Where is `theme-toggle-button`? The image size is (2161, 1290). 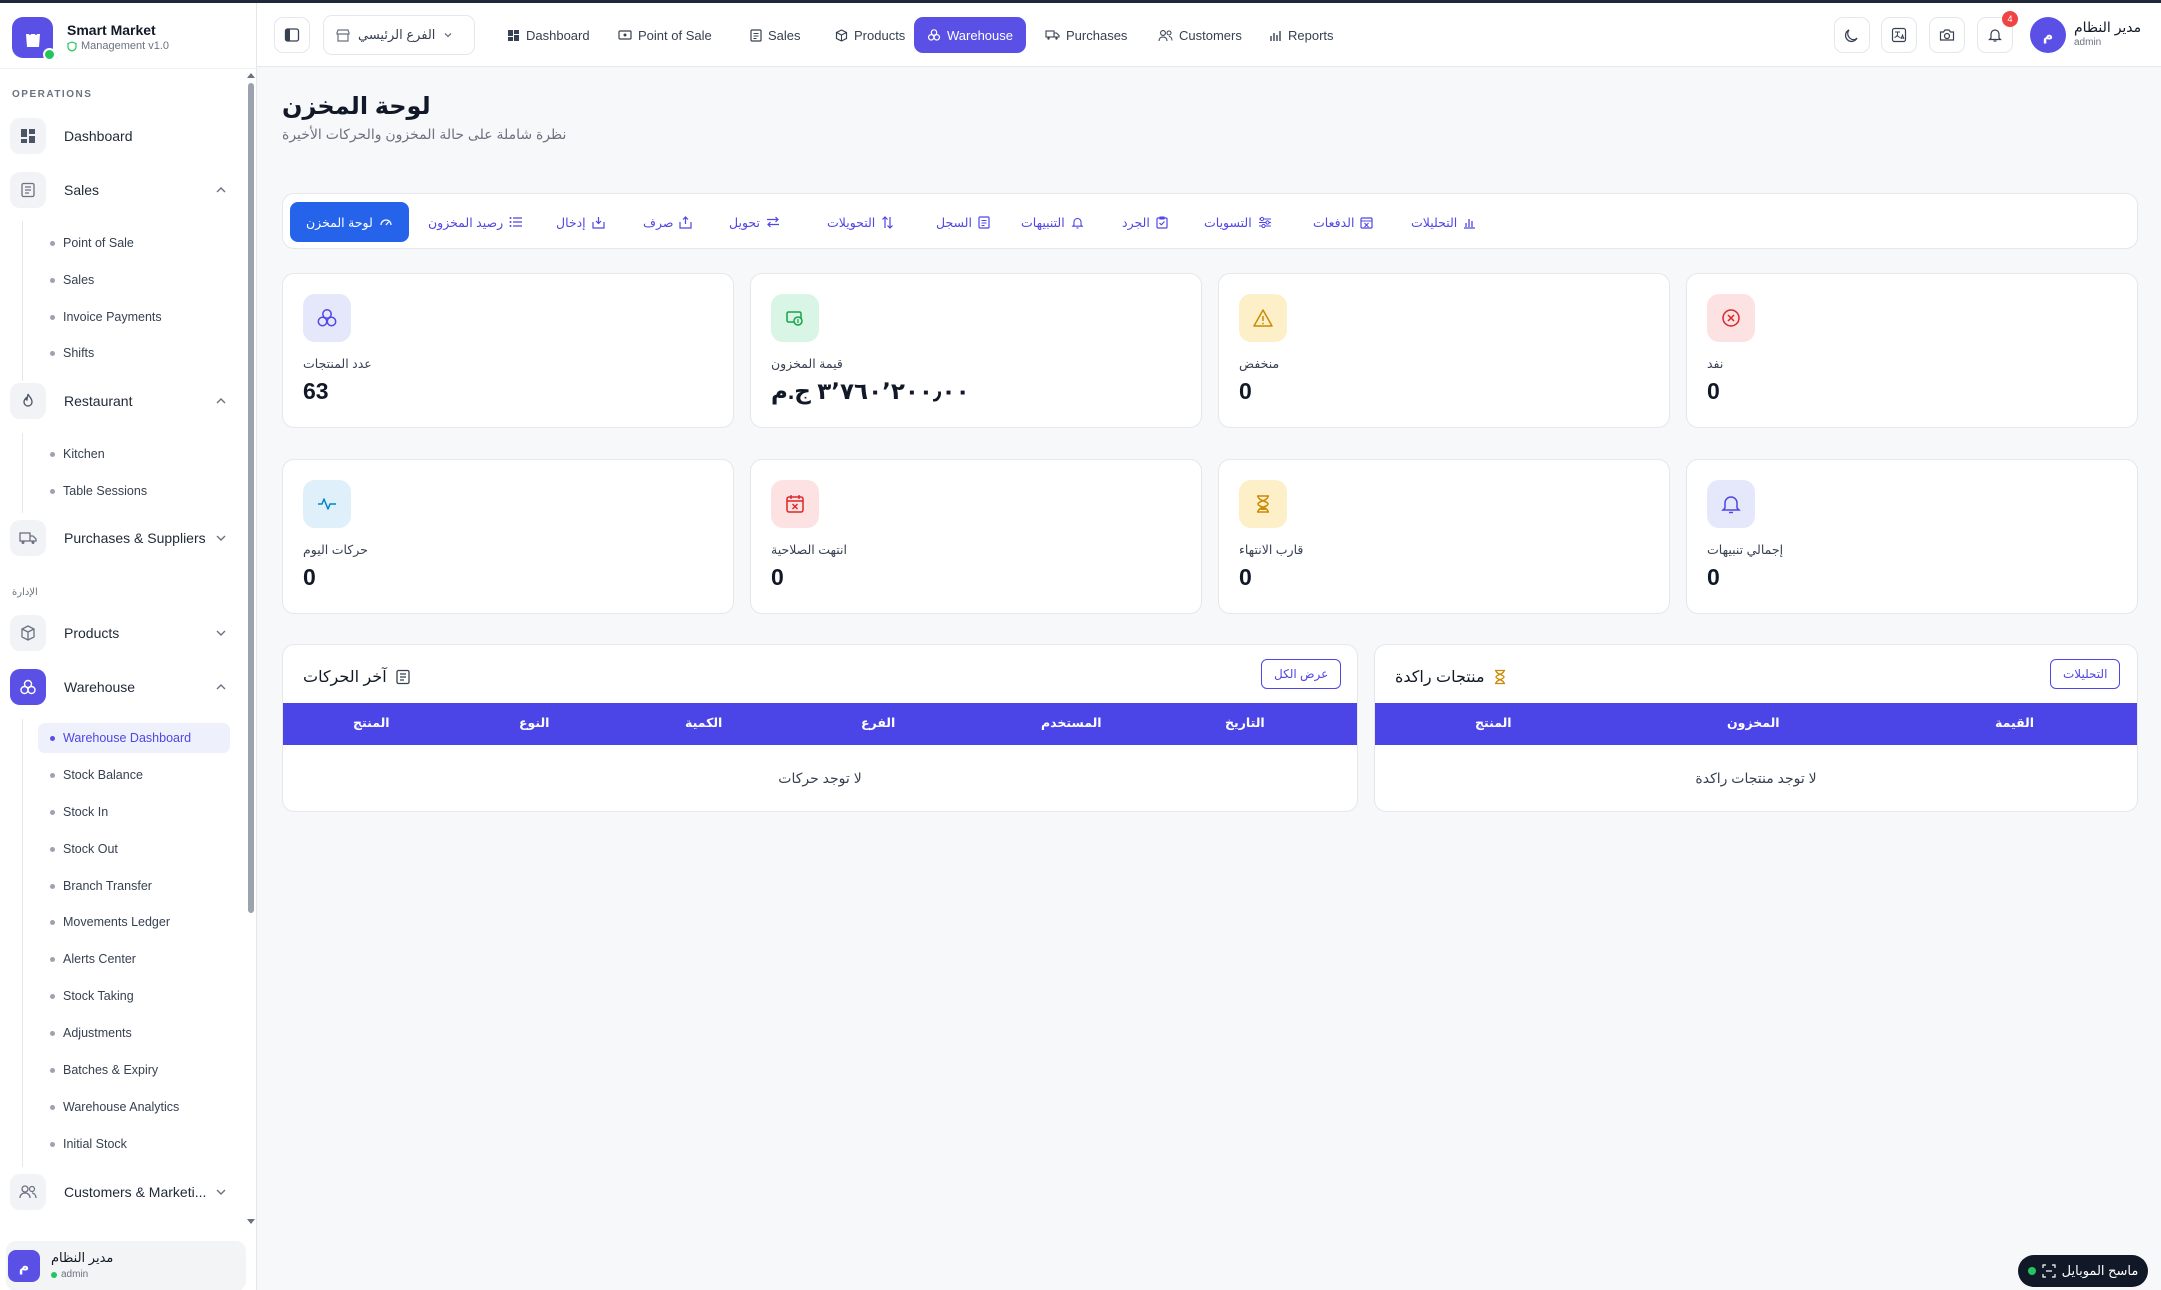 theme-toggle-button is located at coordinates (1852, 35).